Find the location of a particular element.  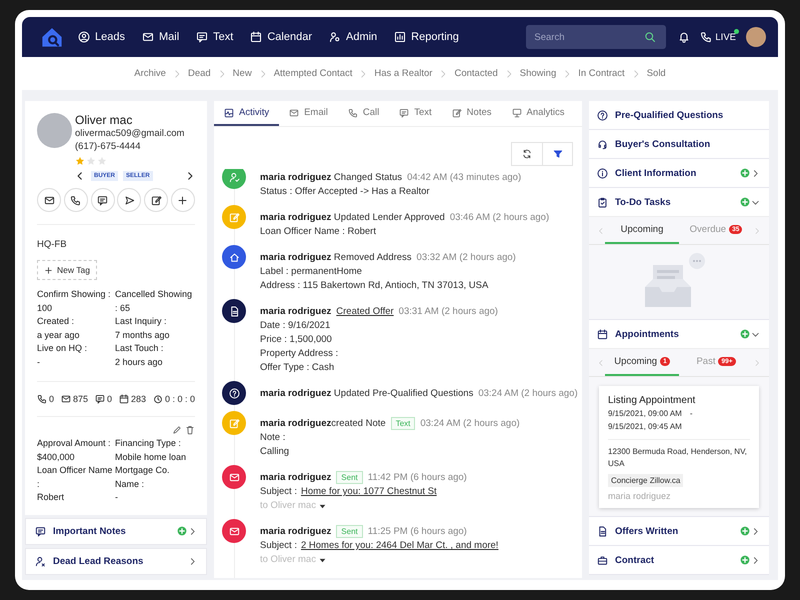

field-value: : 65 is located at coordinates (123, 308).